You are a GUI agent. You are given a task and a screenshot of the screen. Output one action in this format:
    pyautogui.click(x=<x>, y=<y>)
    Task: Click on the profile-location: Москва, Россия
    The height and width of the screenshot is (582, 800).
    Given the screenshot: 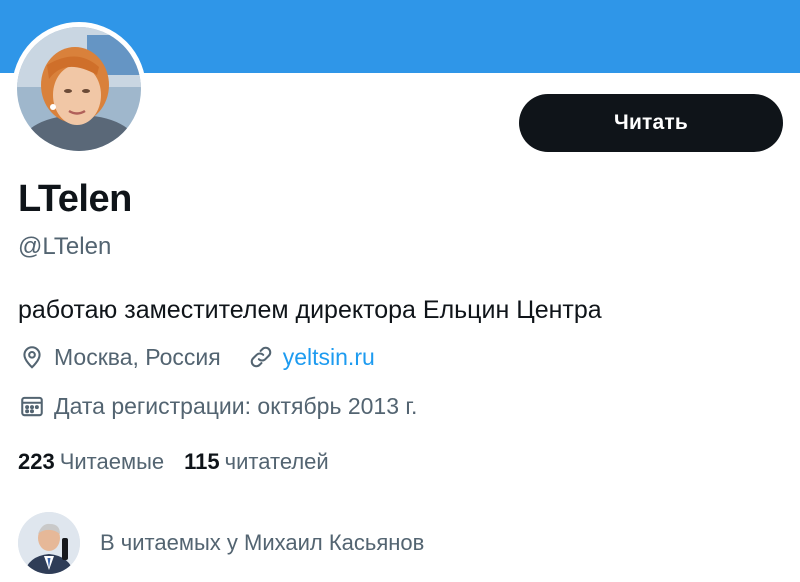 What is the action you would take?
    pyautogui.click(x=137, y=356)
    